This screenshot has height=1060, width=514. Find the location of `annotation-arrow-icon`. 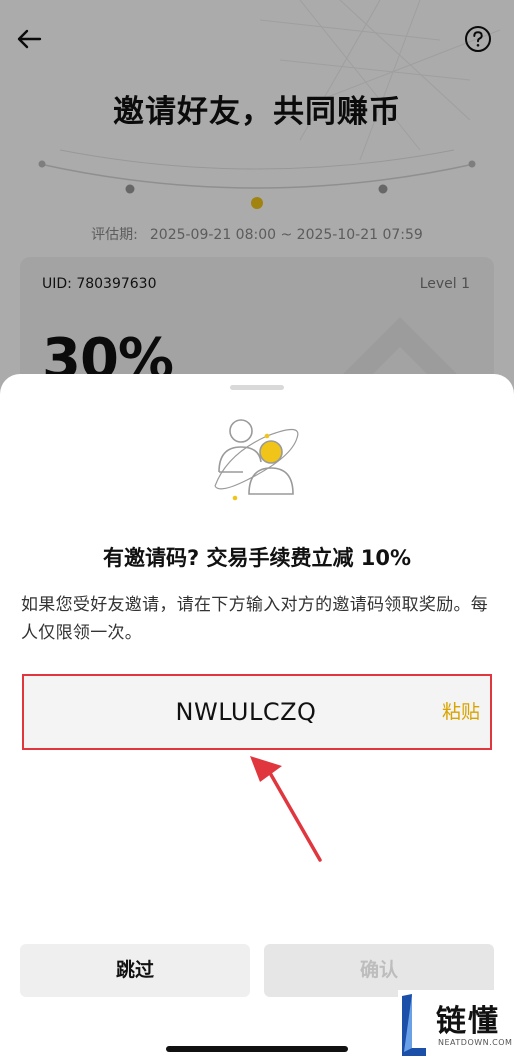

annotation-arrow-icon is located at coordinates (286, 809).